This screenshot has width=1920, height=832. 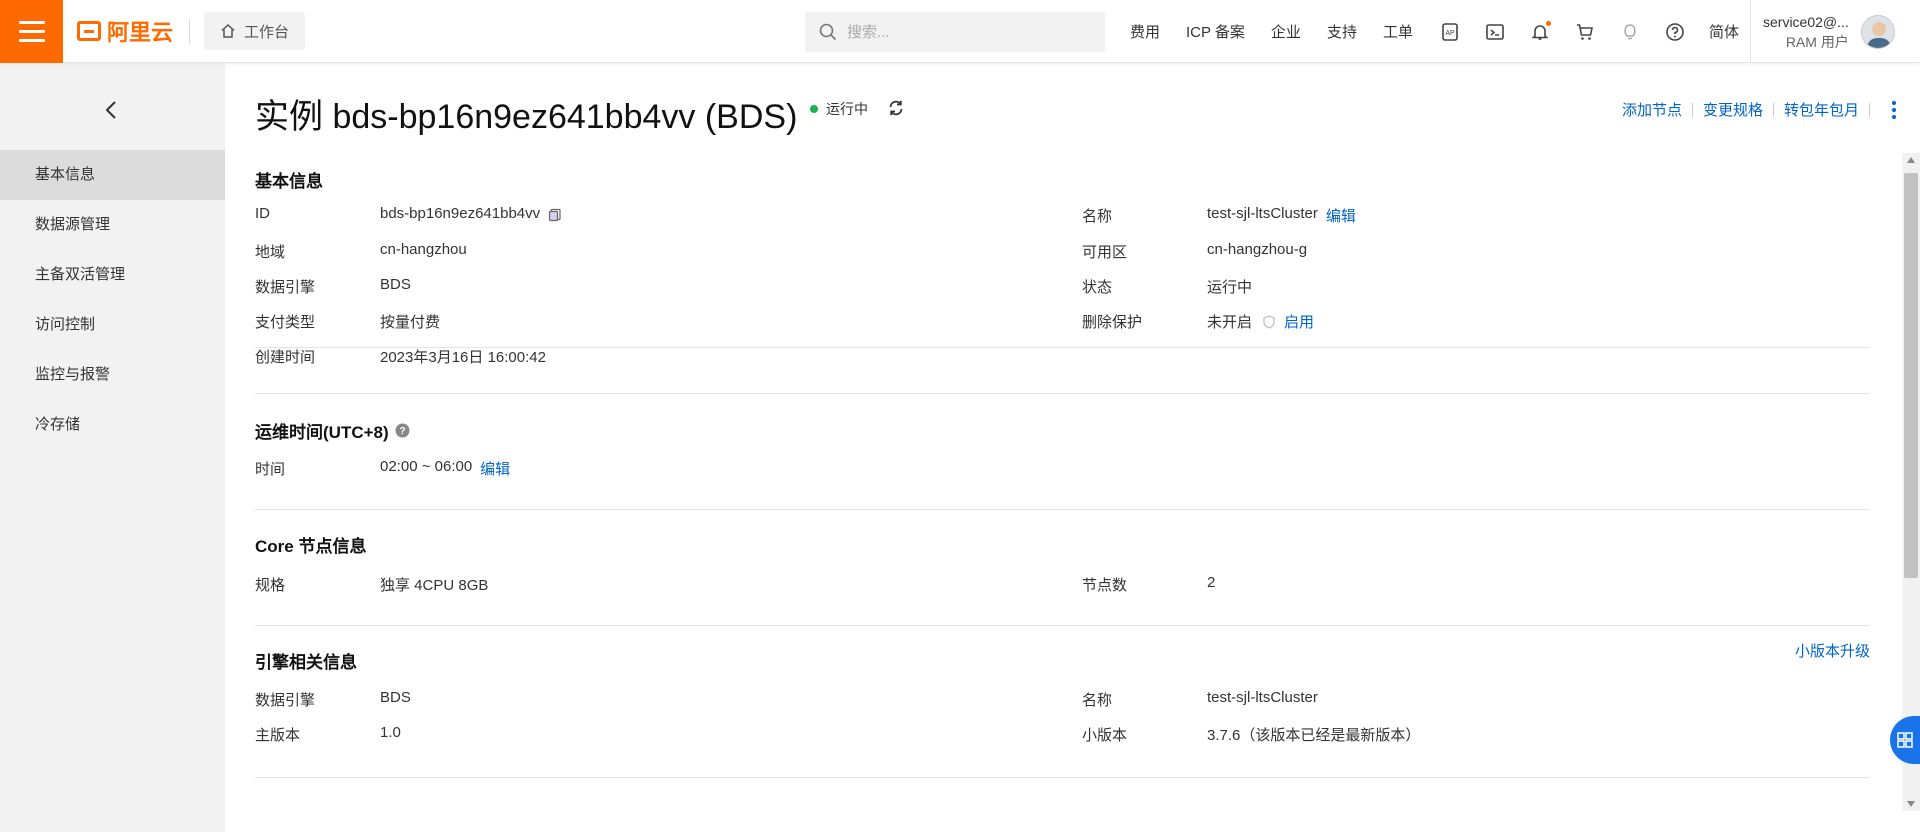 What do you see at coordinates (31, 31) in the screenshot?
I see `menu-icon` at bounding box center [31, 31].